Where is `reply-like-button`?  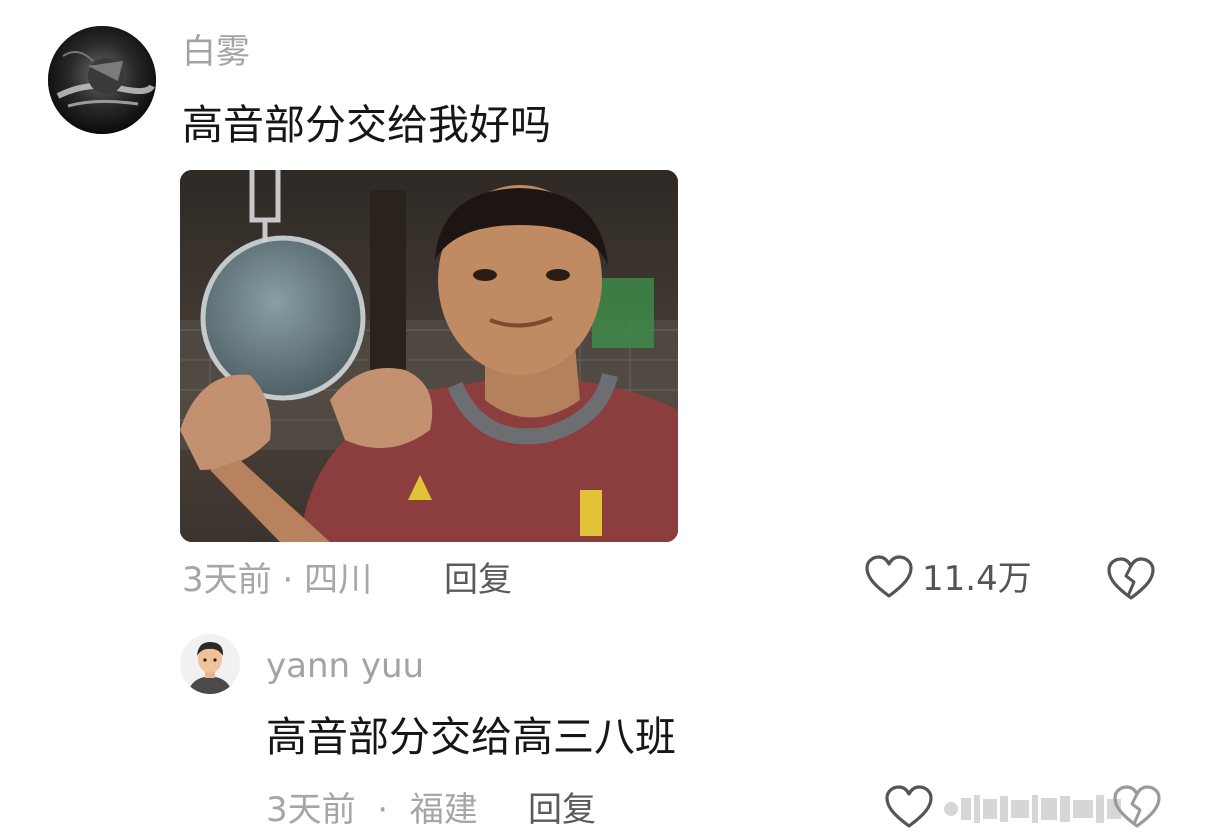
reply-like-button is located at coordinates (1002, 809).